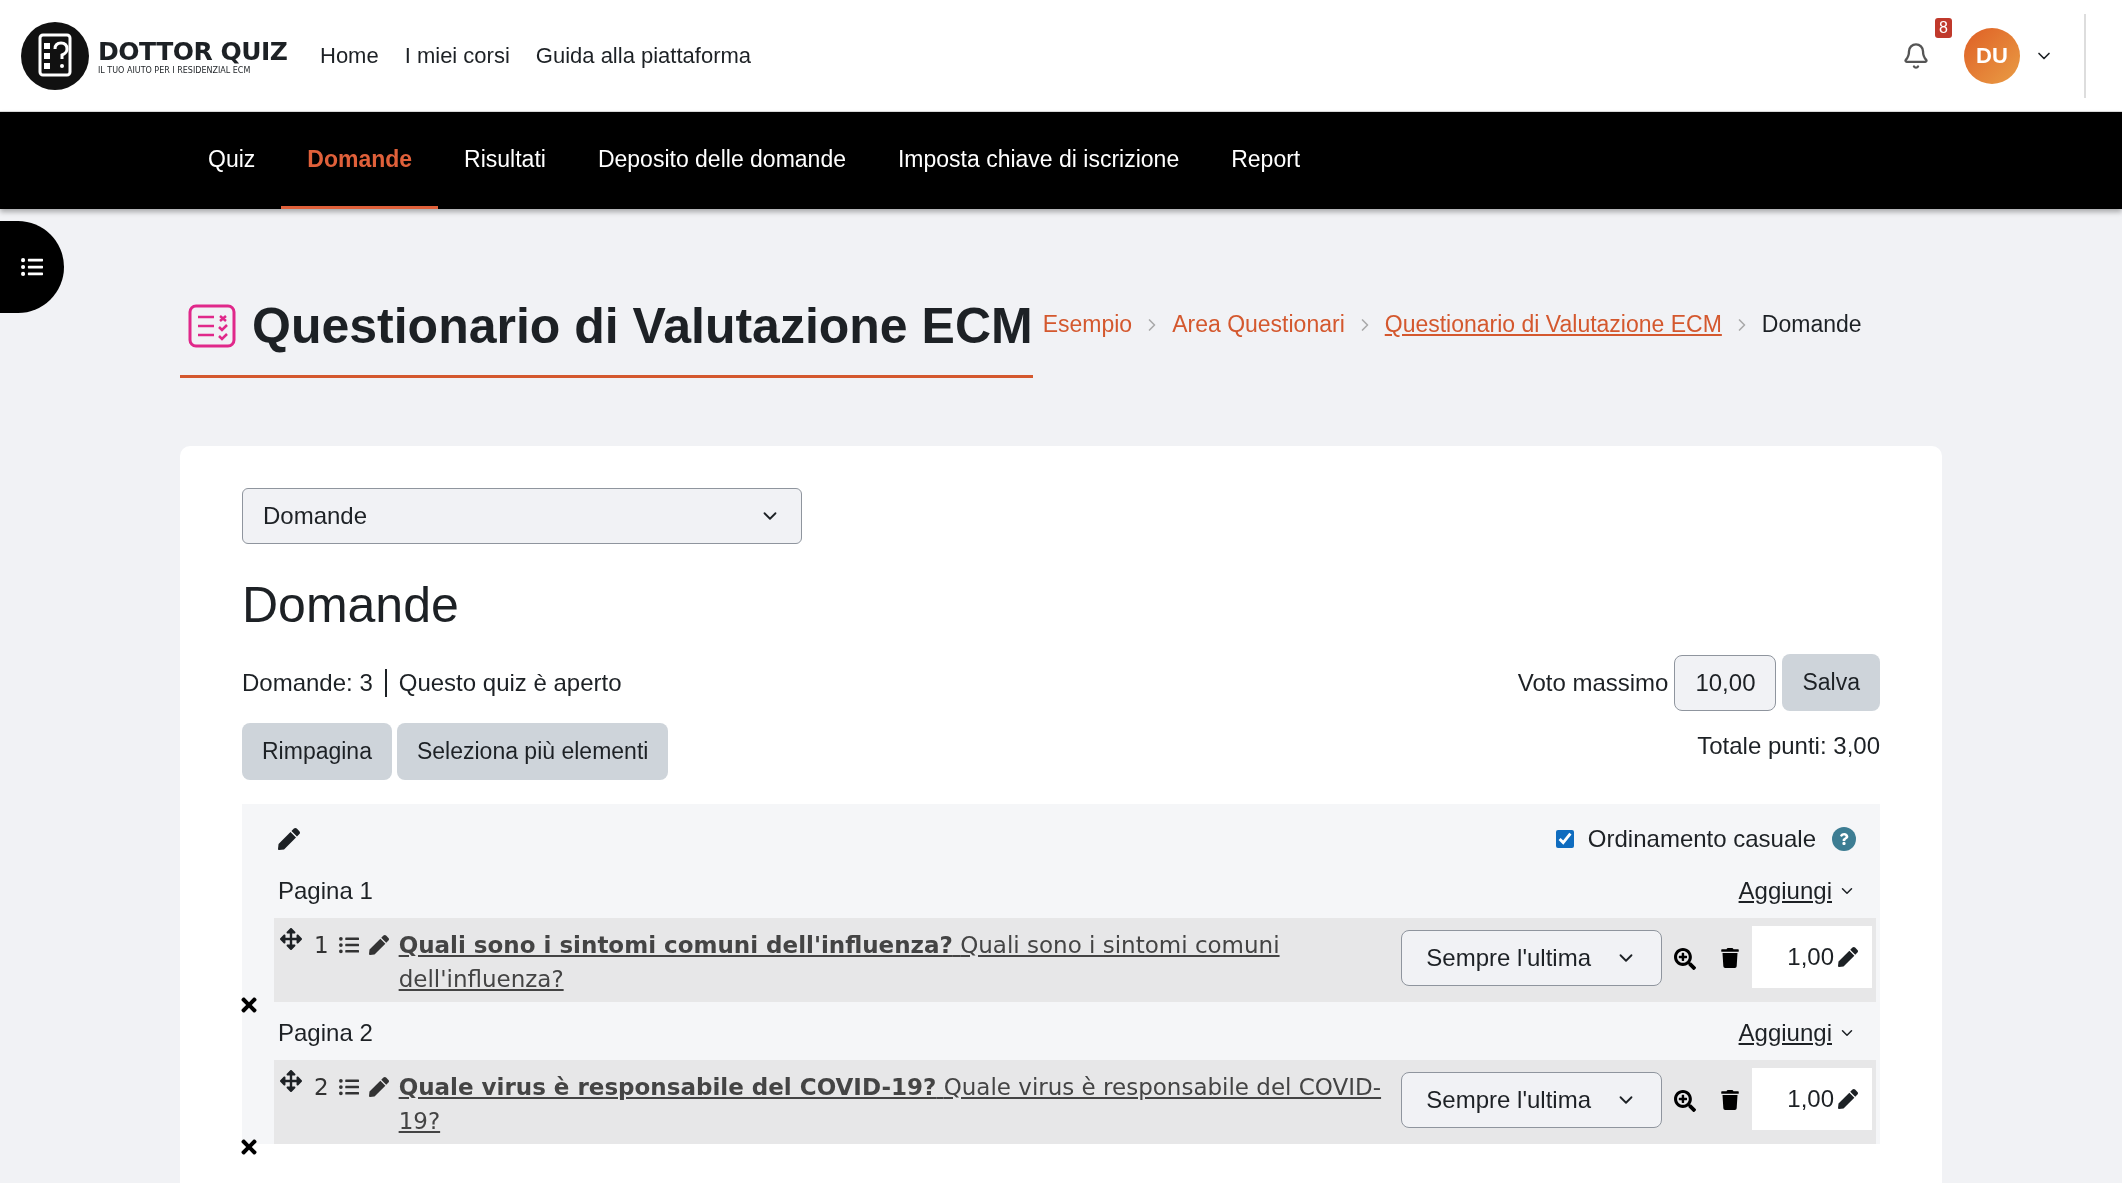 The width and height of the screenshot is (2122, 1183). Describe the element at coordinates (721, 160) in the screenshot. I see `course-tab: Deposito delle domande` at that location.